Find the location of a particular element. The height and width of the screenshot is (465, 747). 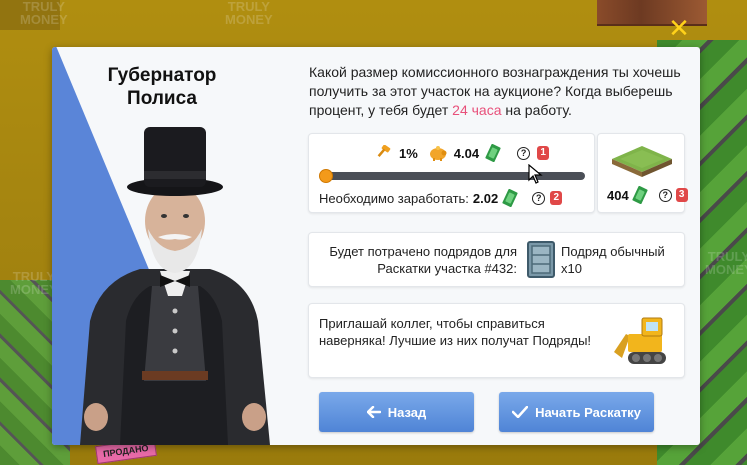

commission-stats: 1% 4.04 ? 1 is located at coordinates (462, 153).